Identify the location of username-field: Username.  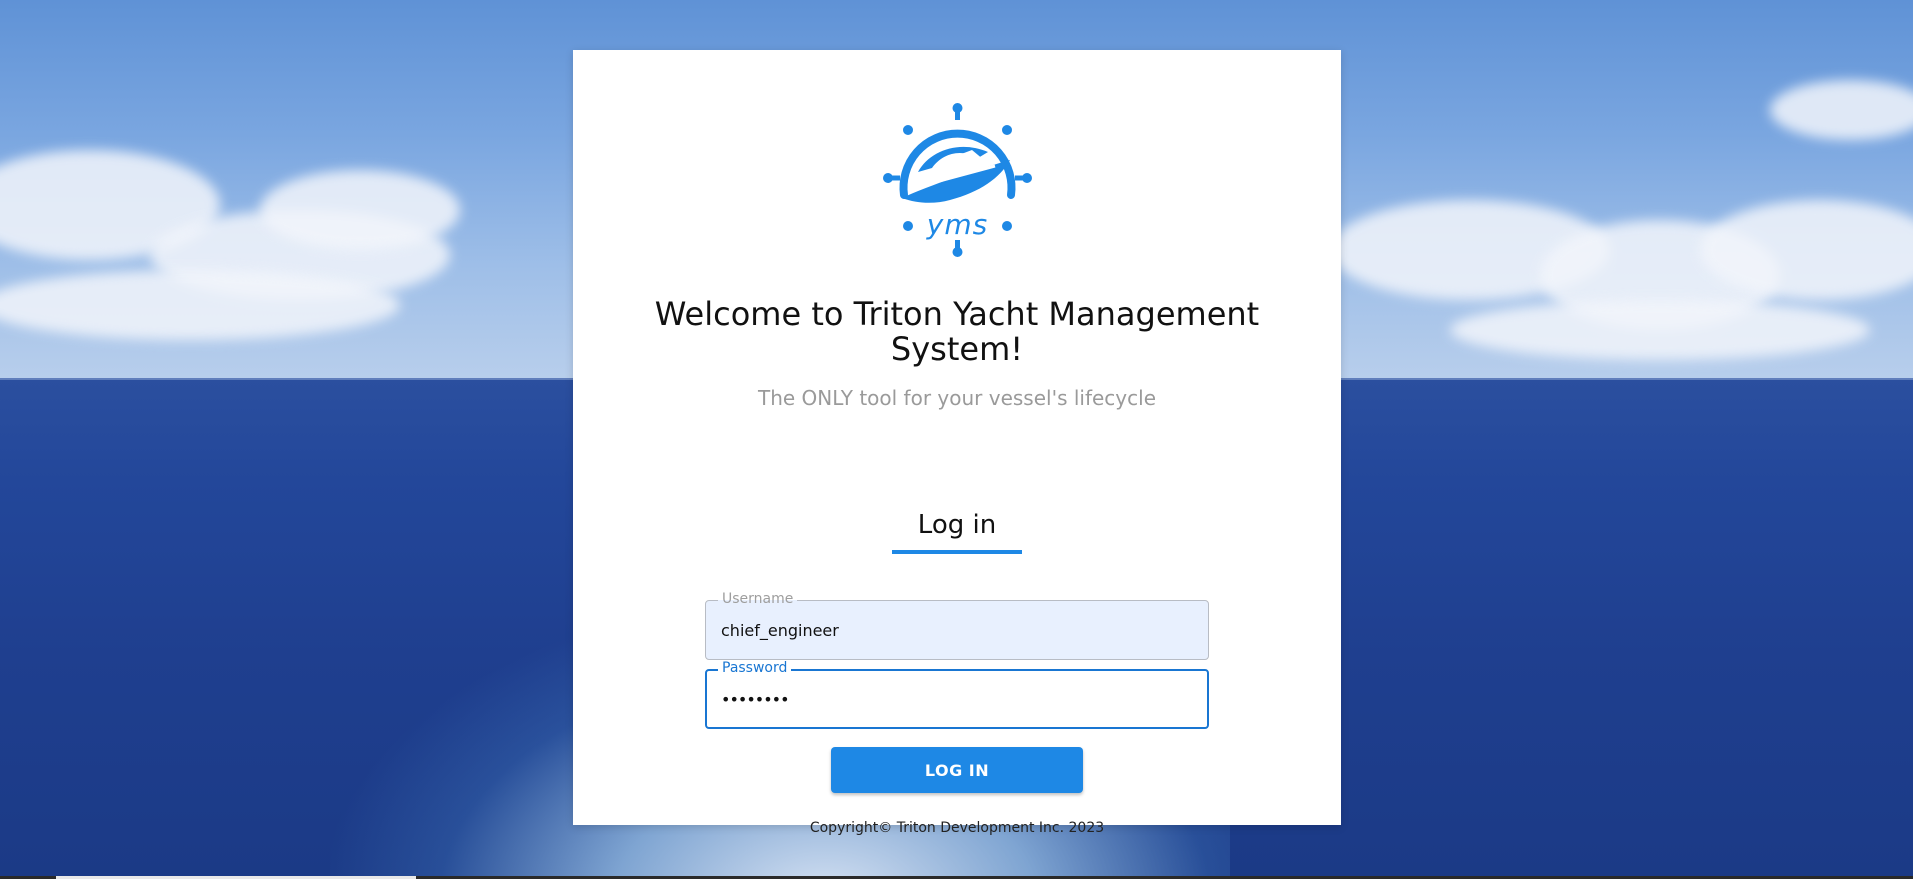
(957, 625).